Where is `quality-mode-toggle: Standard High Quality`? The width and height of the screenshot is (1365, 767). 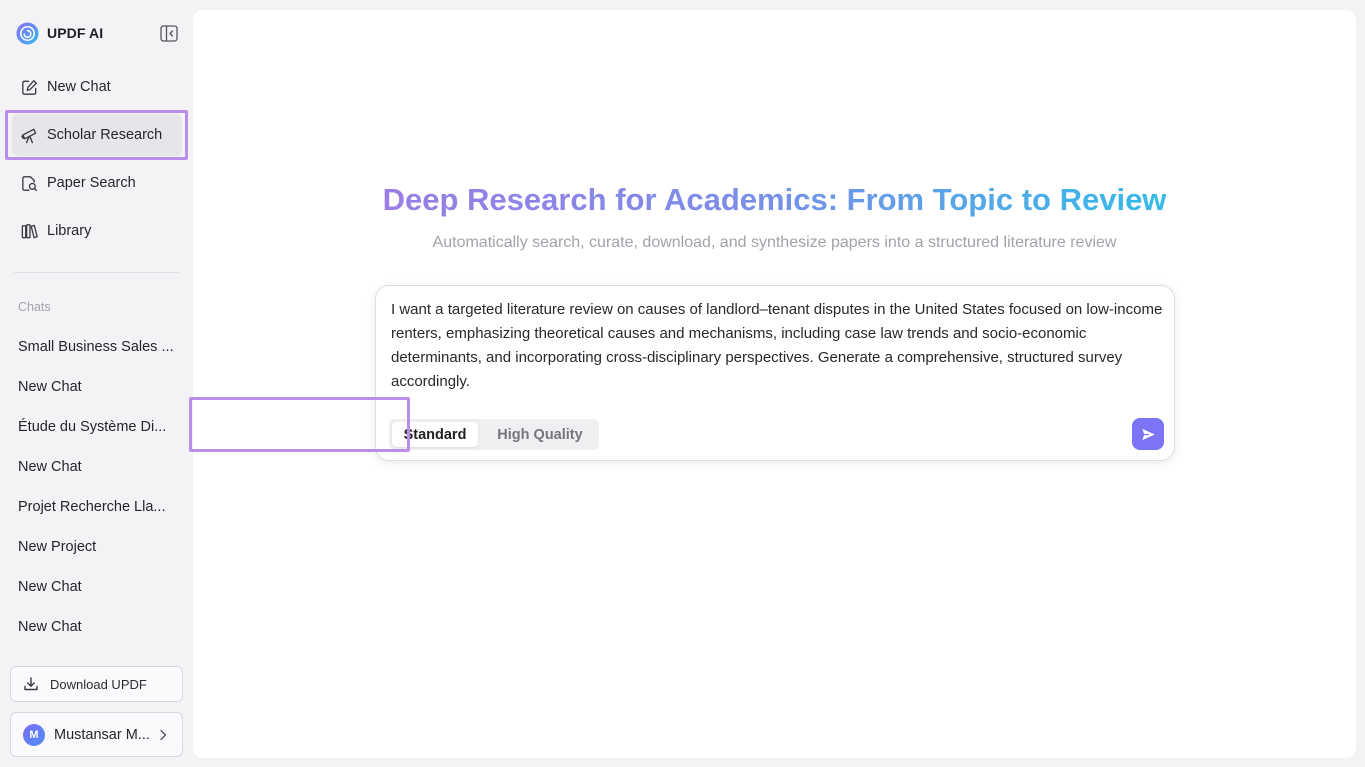
quality-mode-toggle: Standard High Quality is located at coordinates (494, 434).